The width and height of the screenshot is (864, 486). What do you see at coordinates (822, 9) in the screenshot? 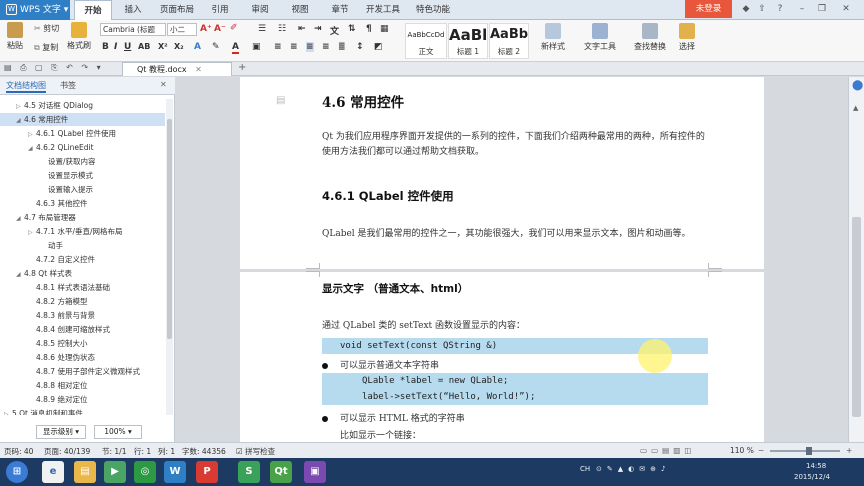
I see `restore-icon: ❐` at bounding box center [822, 9].